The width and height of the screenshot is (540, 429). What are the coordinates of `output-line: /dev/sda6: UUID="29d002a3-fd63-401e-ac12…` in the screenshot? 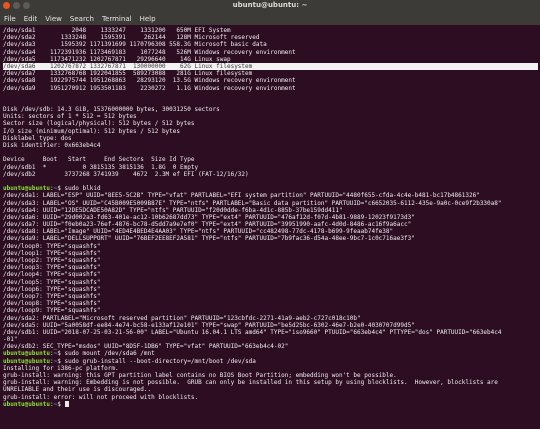 It's located at (209, 217).